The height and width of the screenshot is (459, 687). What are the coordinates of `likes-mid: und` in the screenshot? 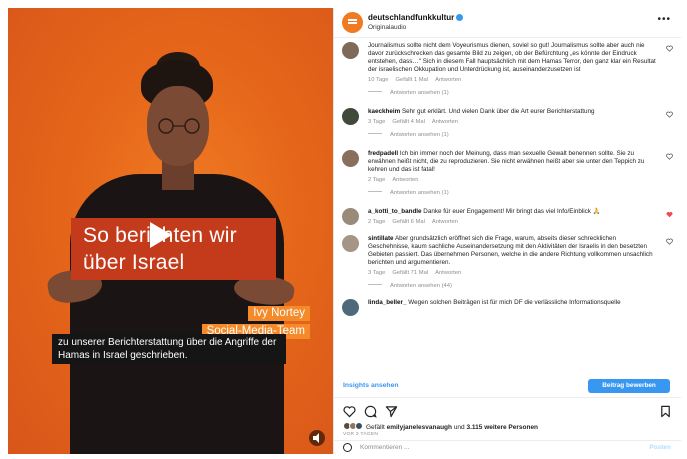 It's located at (459, 427).